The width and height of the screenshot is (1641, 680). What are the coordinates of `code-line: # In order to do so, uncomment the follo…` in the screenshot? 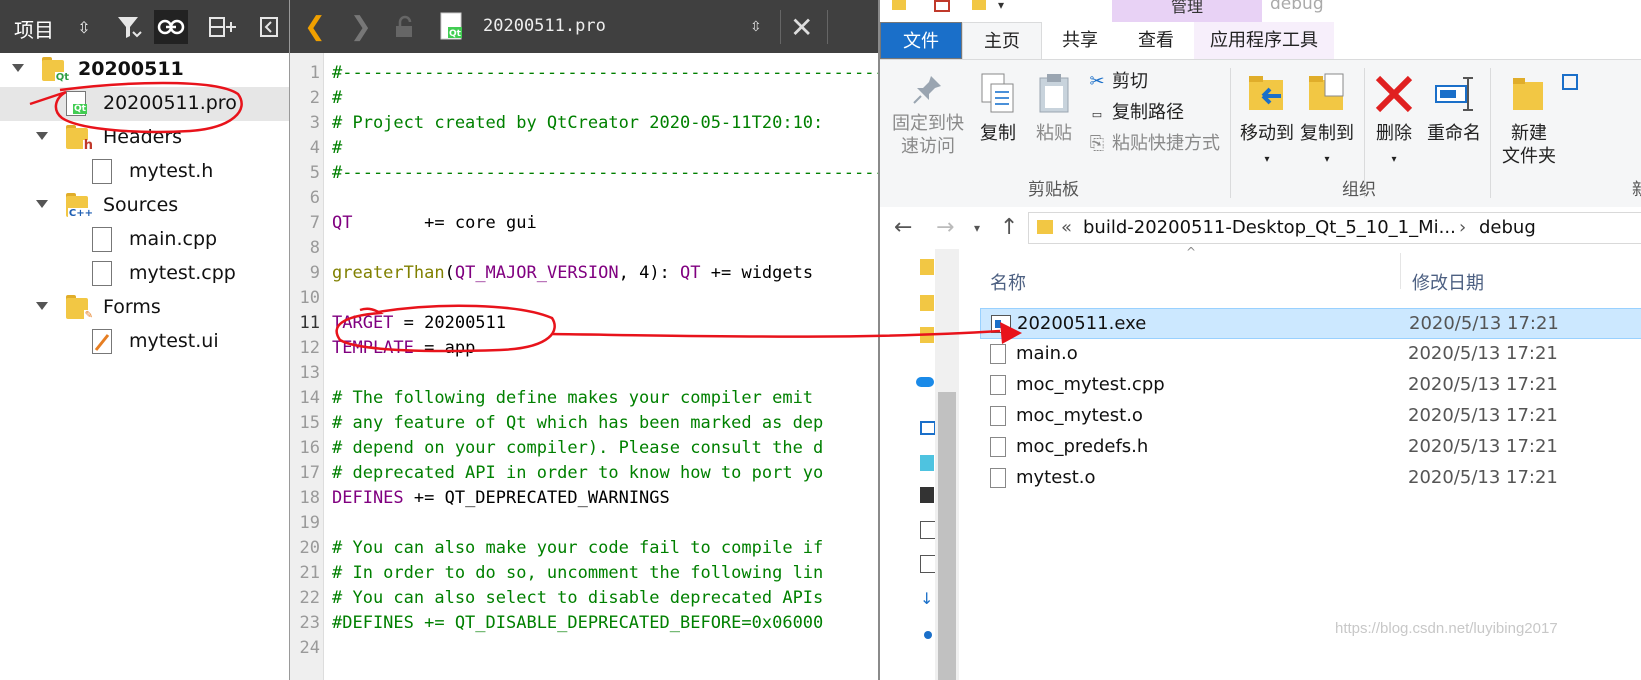 It's located at (577, 573).